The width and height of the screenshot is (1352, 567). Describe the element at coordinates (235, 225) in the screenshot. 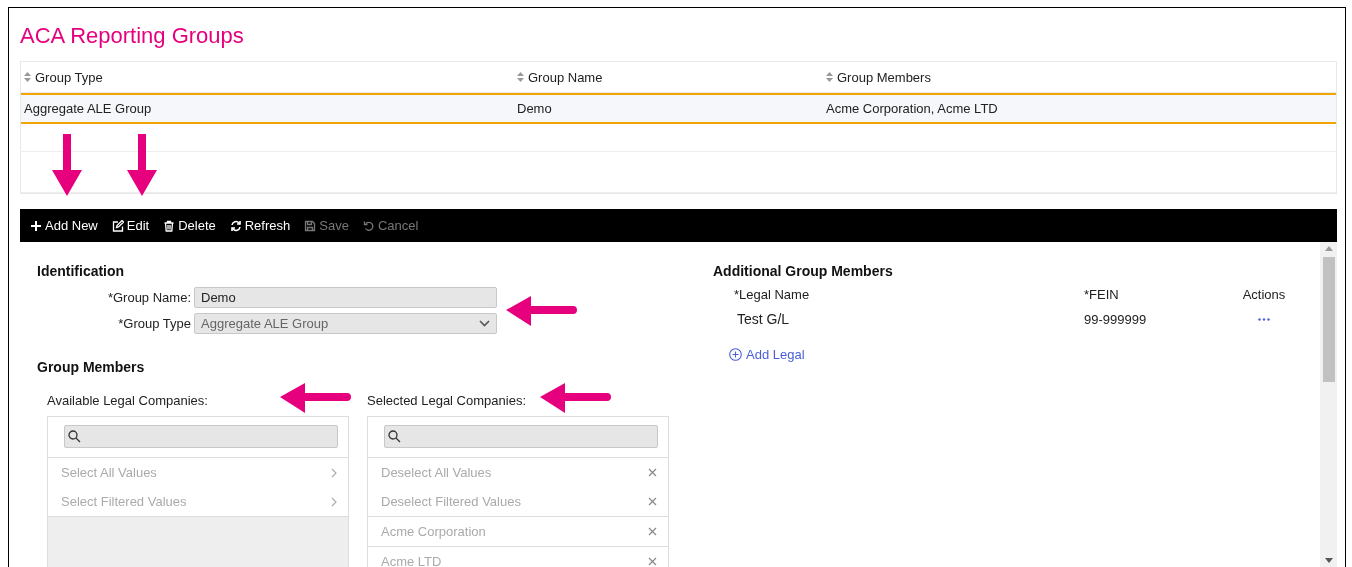

I see `refresh-icon` at that location.